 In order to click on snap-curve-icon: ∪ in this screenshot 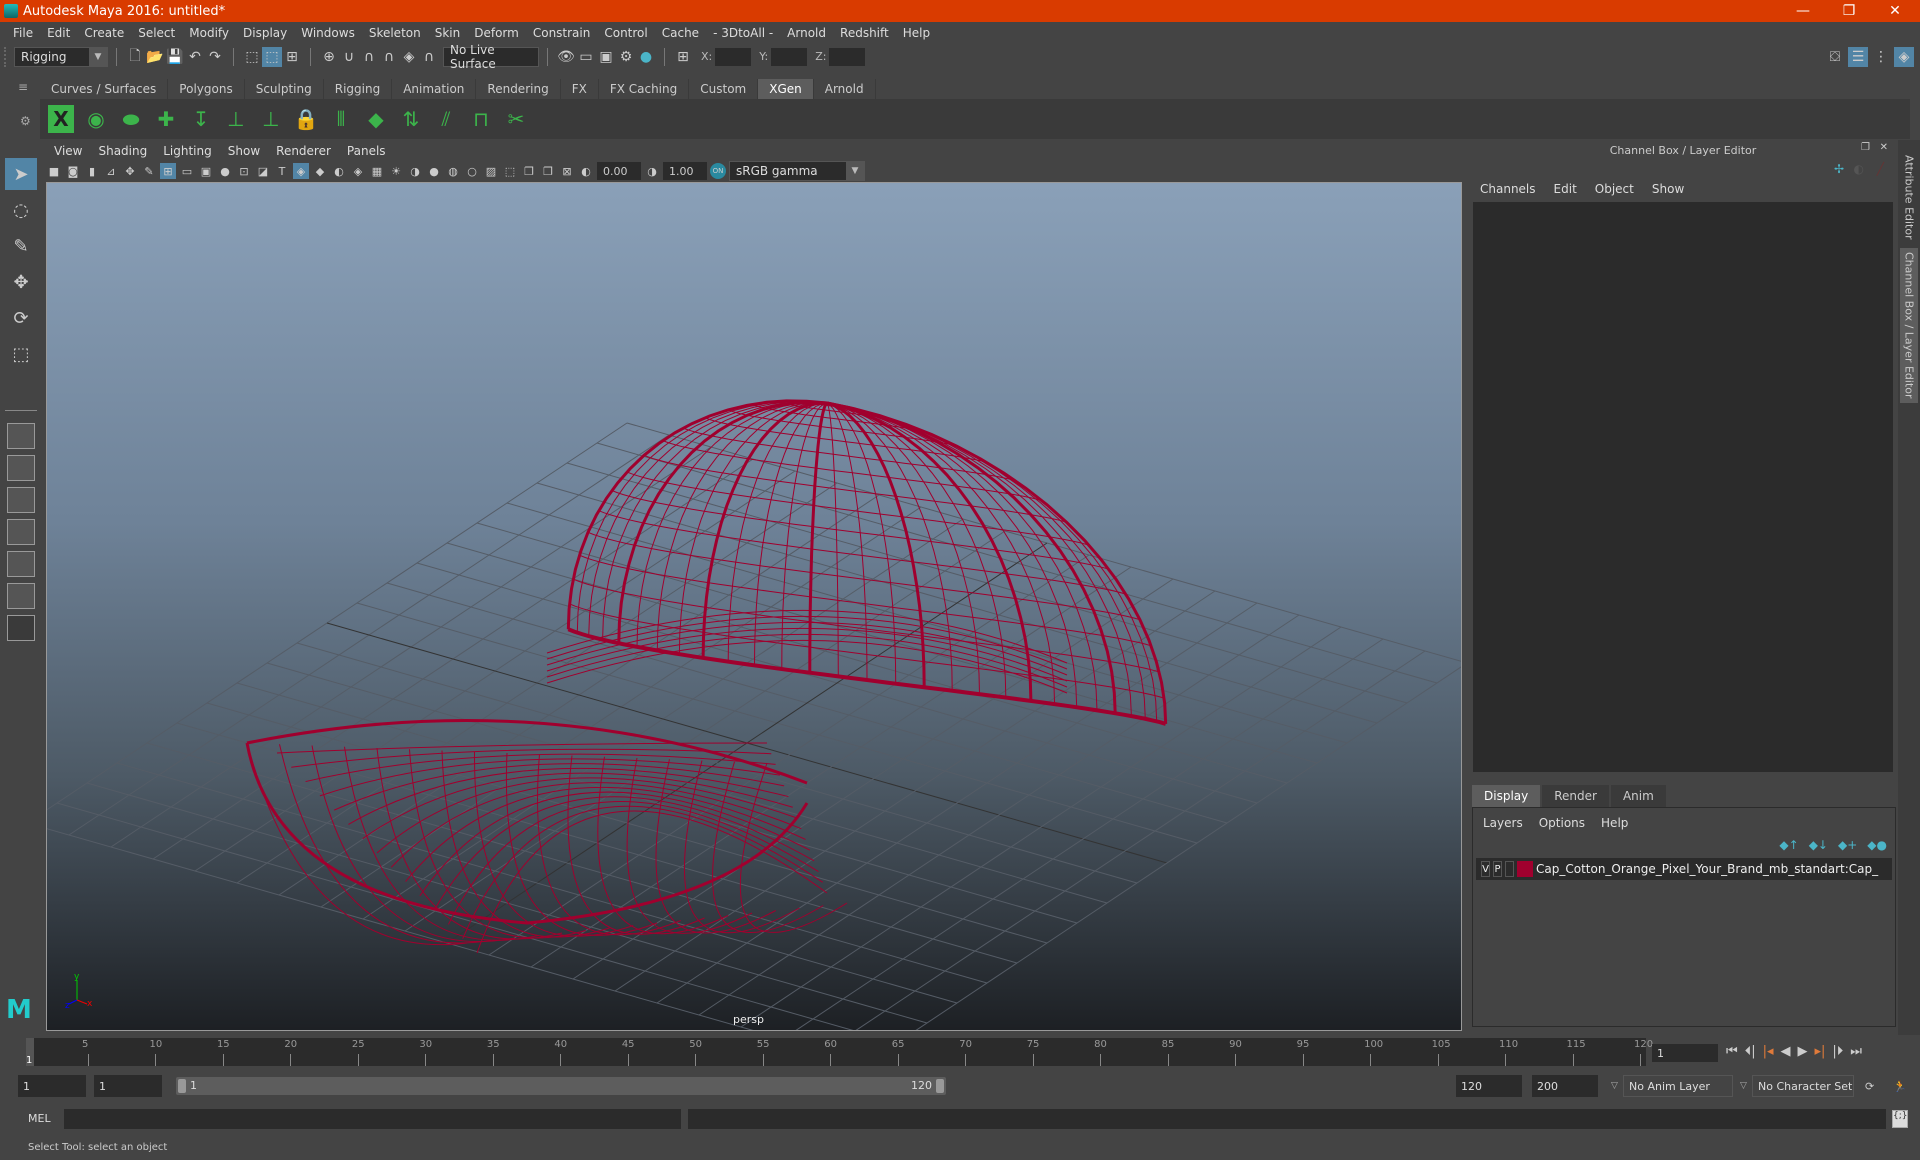, I will do `click(349, 57)`.